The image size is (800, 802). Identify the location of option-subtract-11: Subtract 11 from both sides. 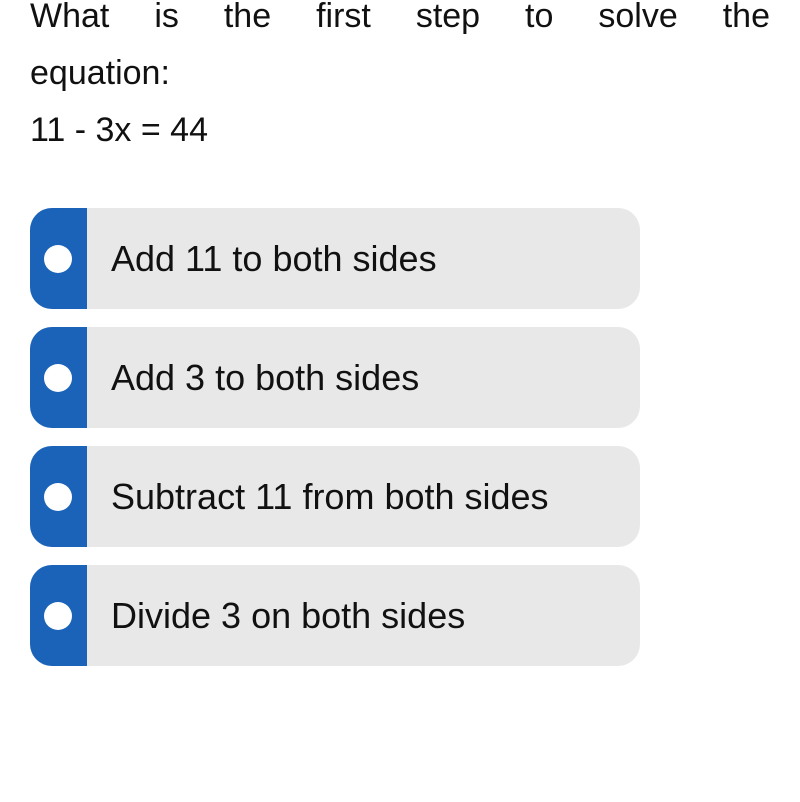
(335, 496).